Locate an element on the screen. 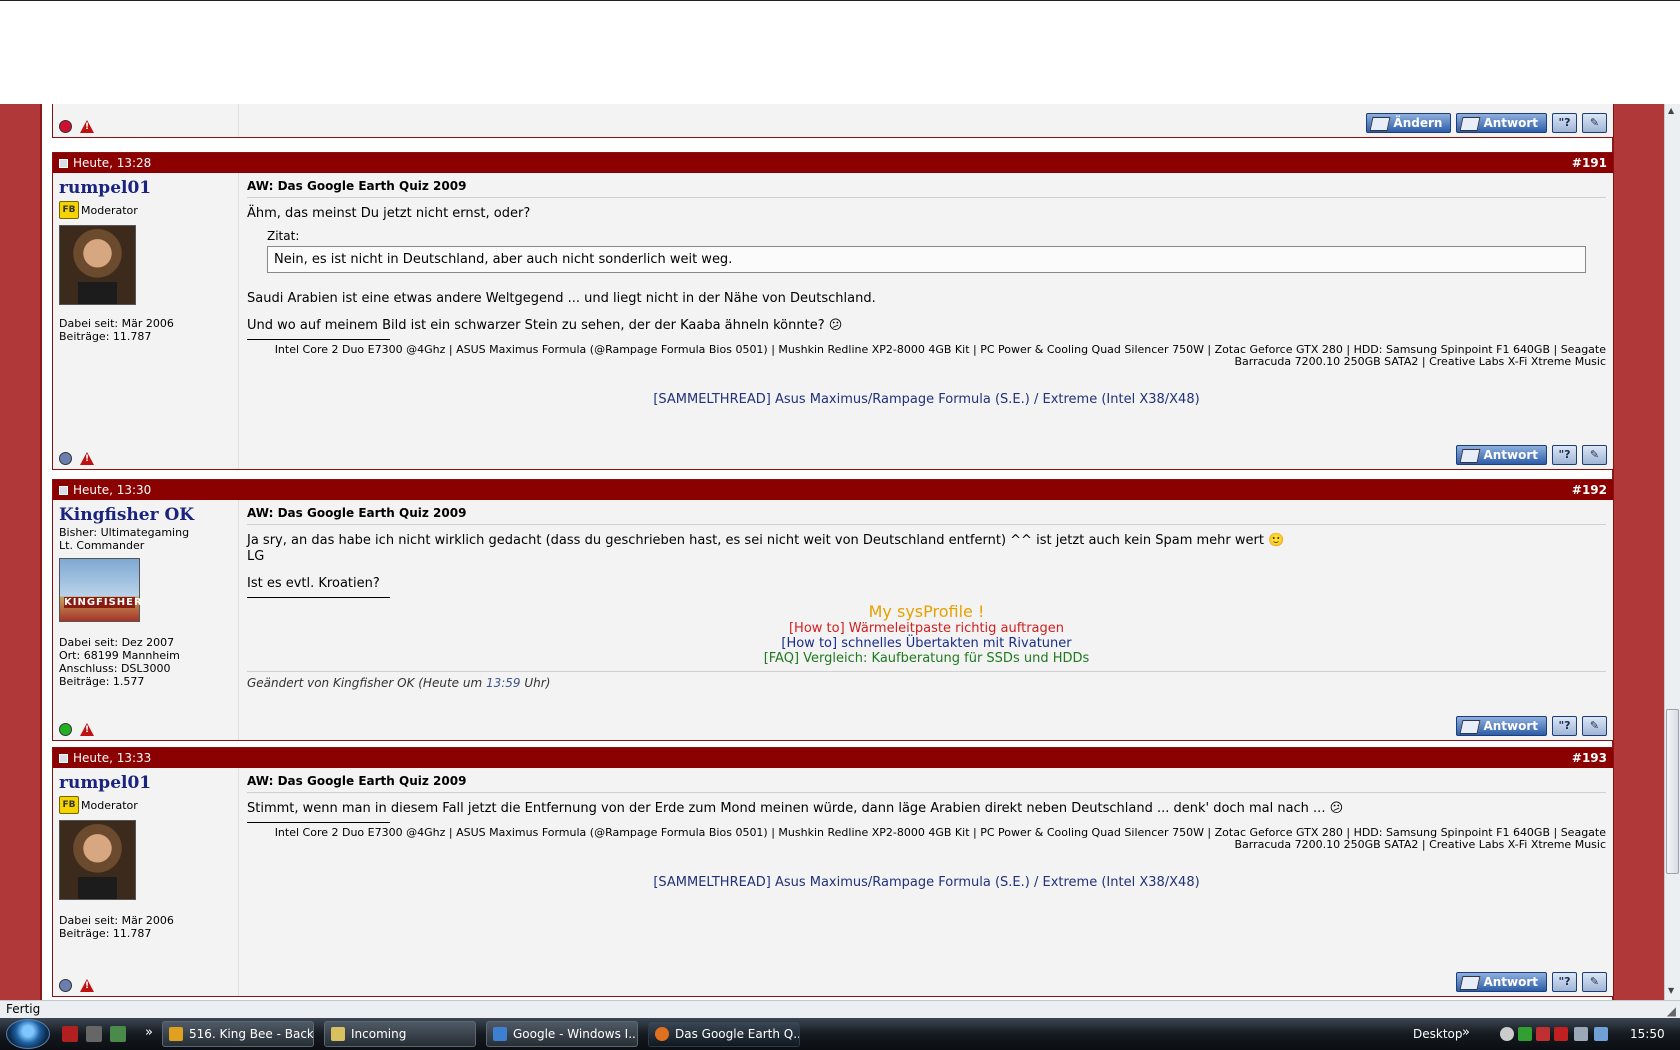  tray-network-icon is located at coordinates (1581, 1034).